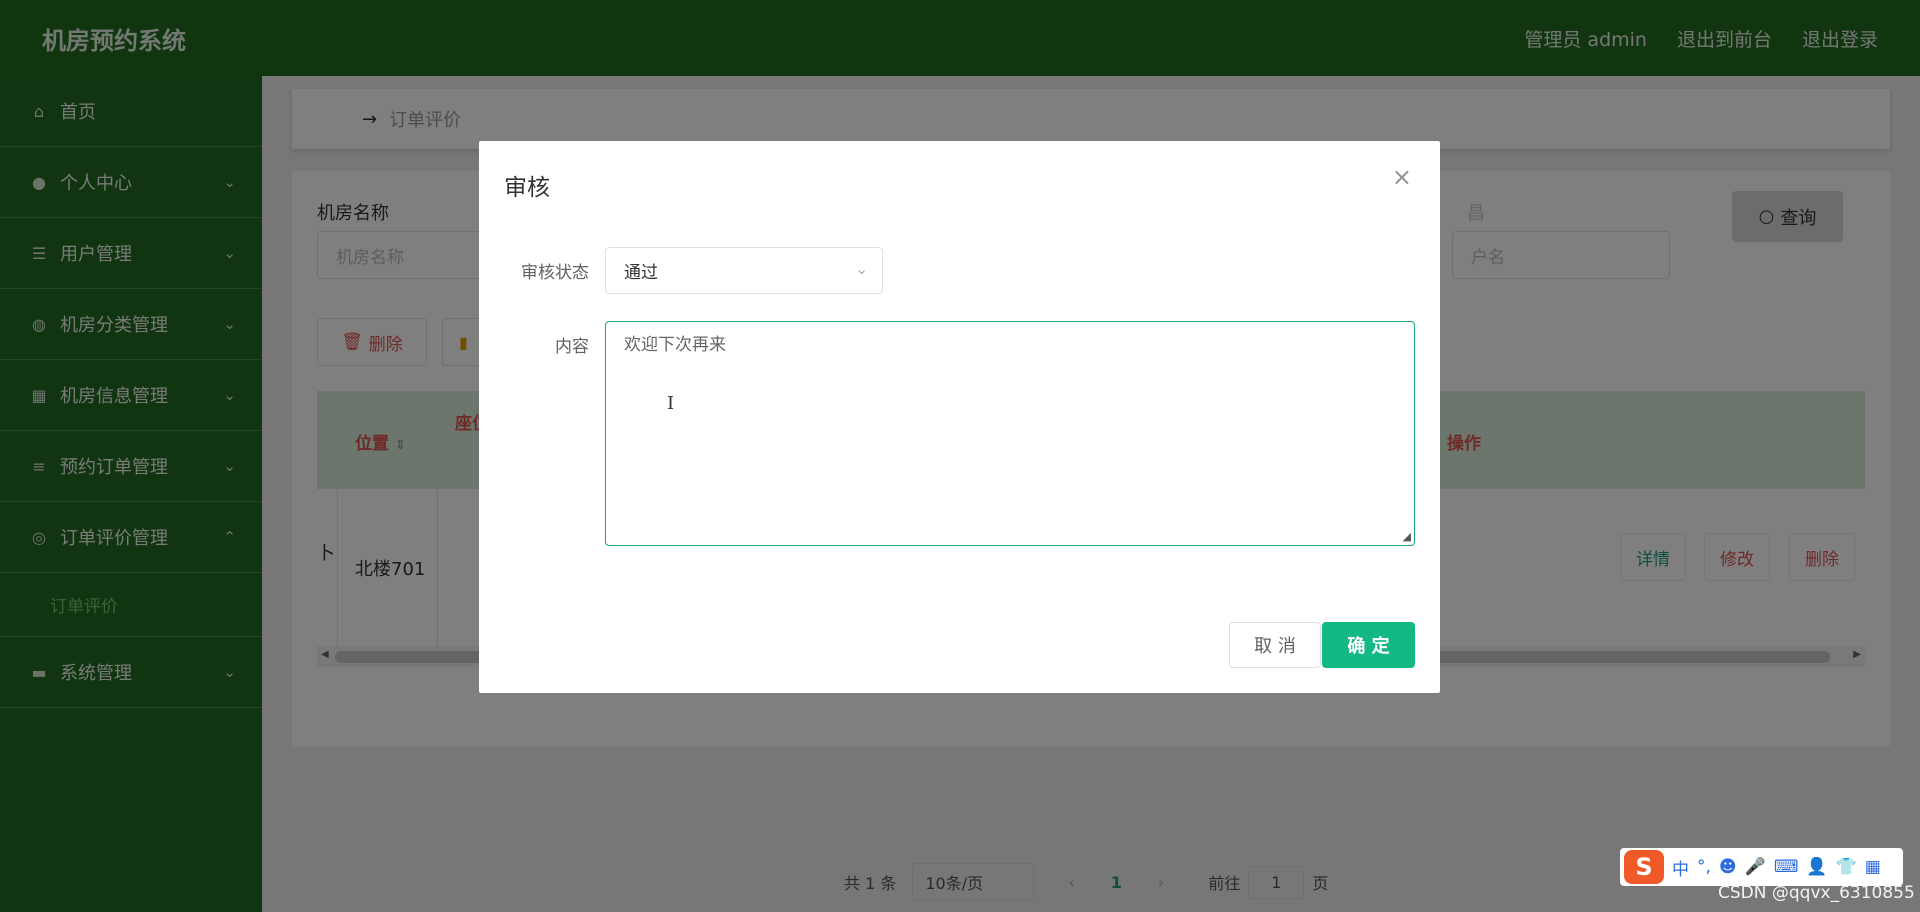 The height and width of the screenshot is (912, 1920). What do you see at coordinates (1275, 645) in the screenshot?
I see `cancel-button: 取 消` at bounding box center [1275, 645].